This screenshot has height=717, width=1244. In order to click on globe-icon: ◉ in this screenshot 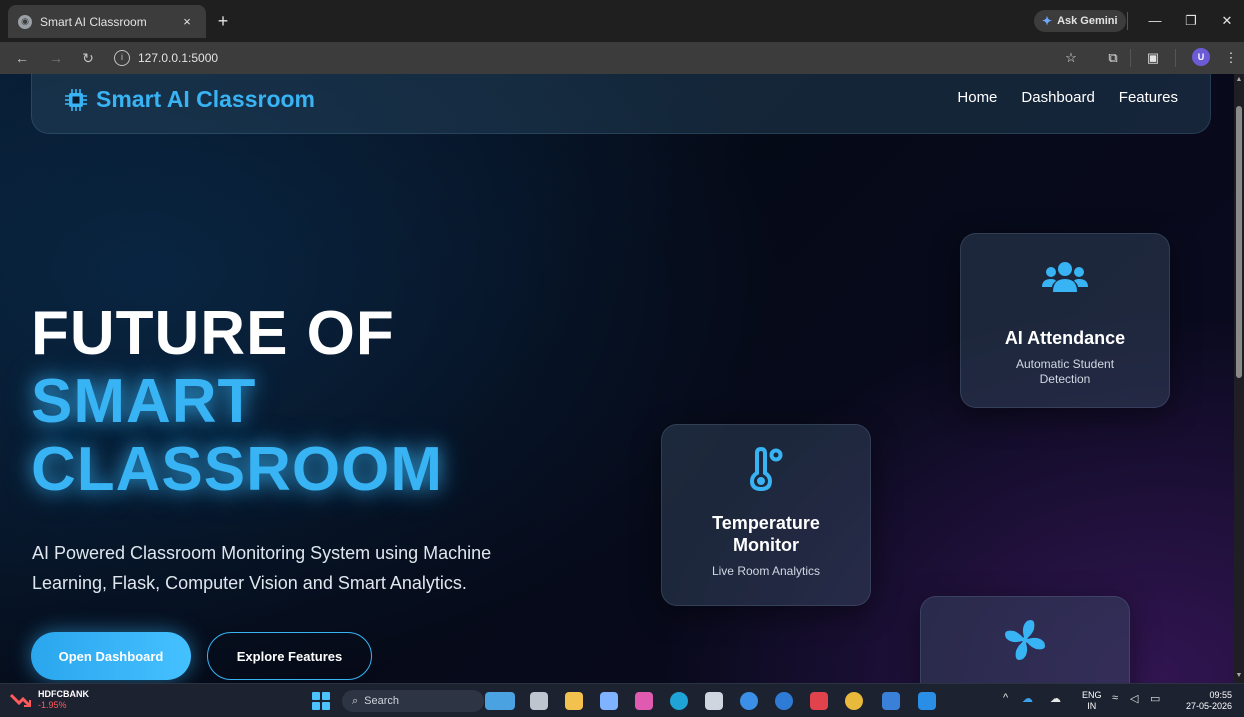, I will do `click(25, 21)`.